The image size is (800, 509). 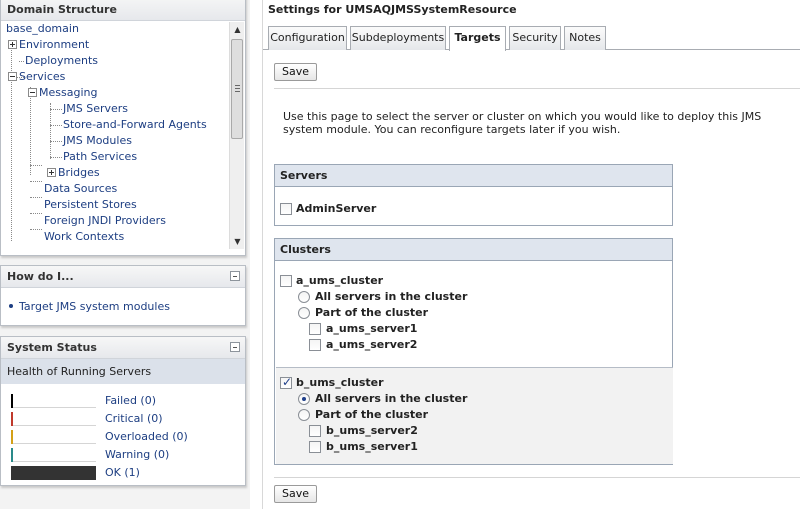 I want to click on divider-top, so click(x=537, y=88).